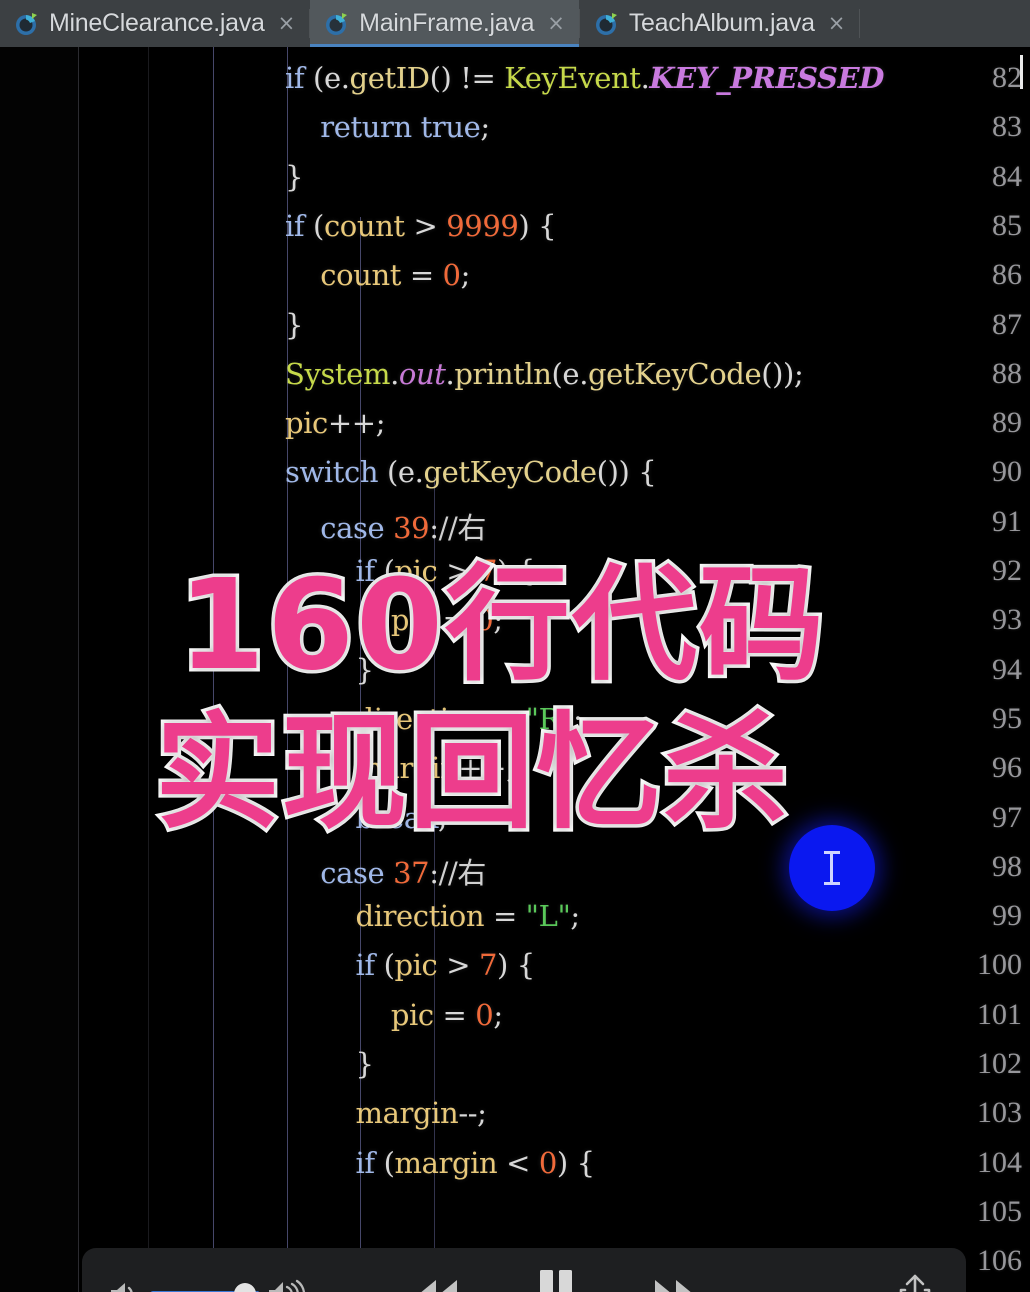  I want to click on volume-knob, so click(245, 1287).